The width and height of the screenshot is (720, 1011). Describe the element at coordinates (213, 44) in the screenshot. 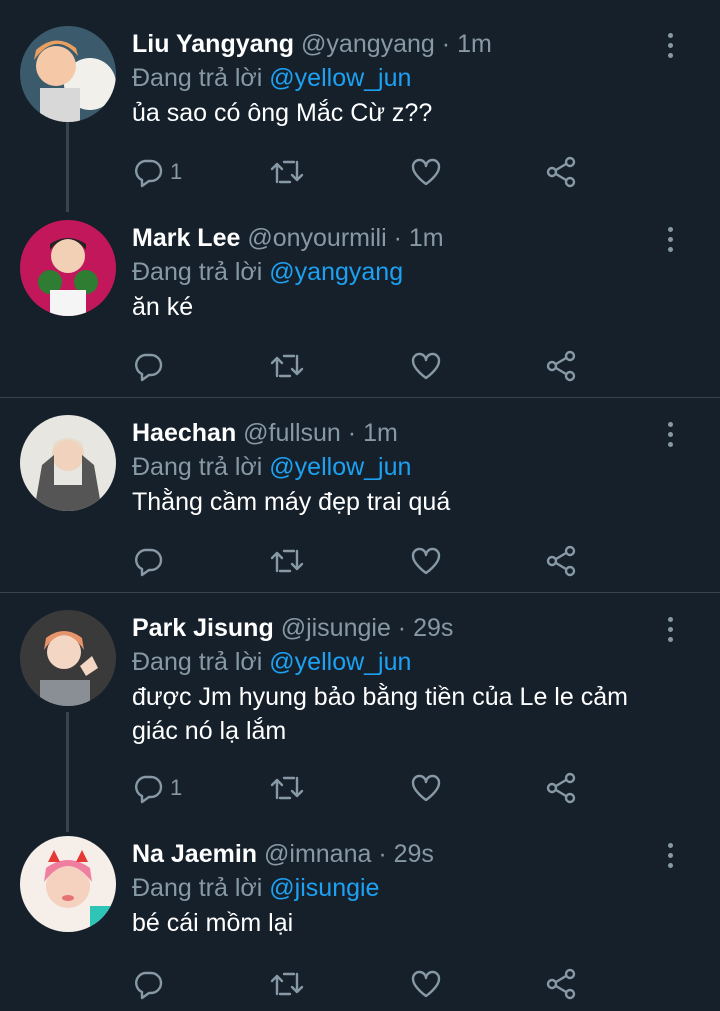

I see `display-name: Liu Yangyang` at that location.